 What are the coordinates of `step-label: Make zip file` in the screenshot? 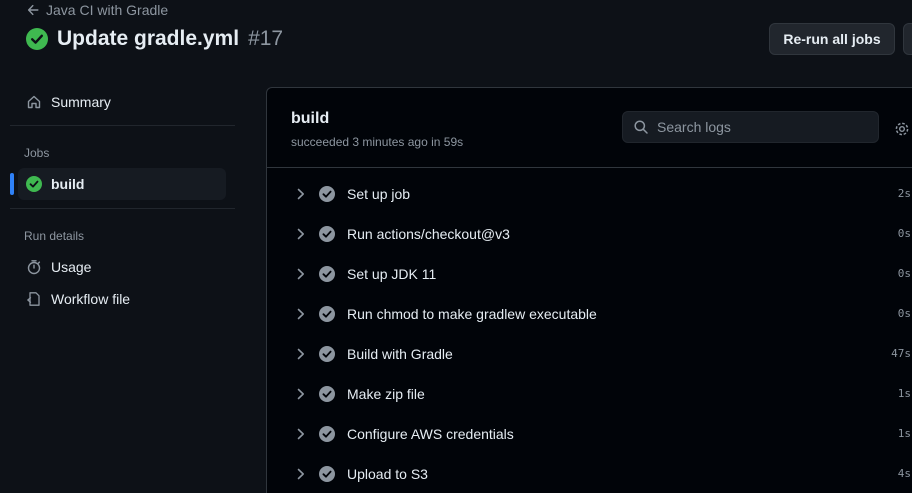 It's located at (386, 394).